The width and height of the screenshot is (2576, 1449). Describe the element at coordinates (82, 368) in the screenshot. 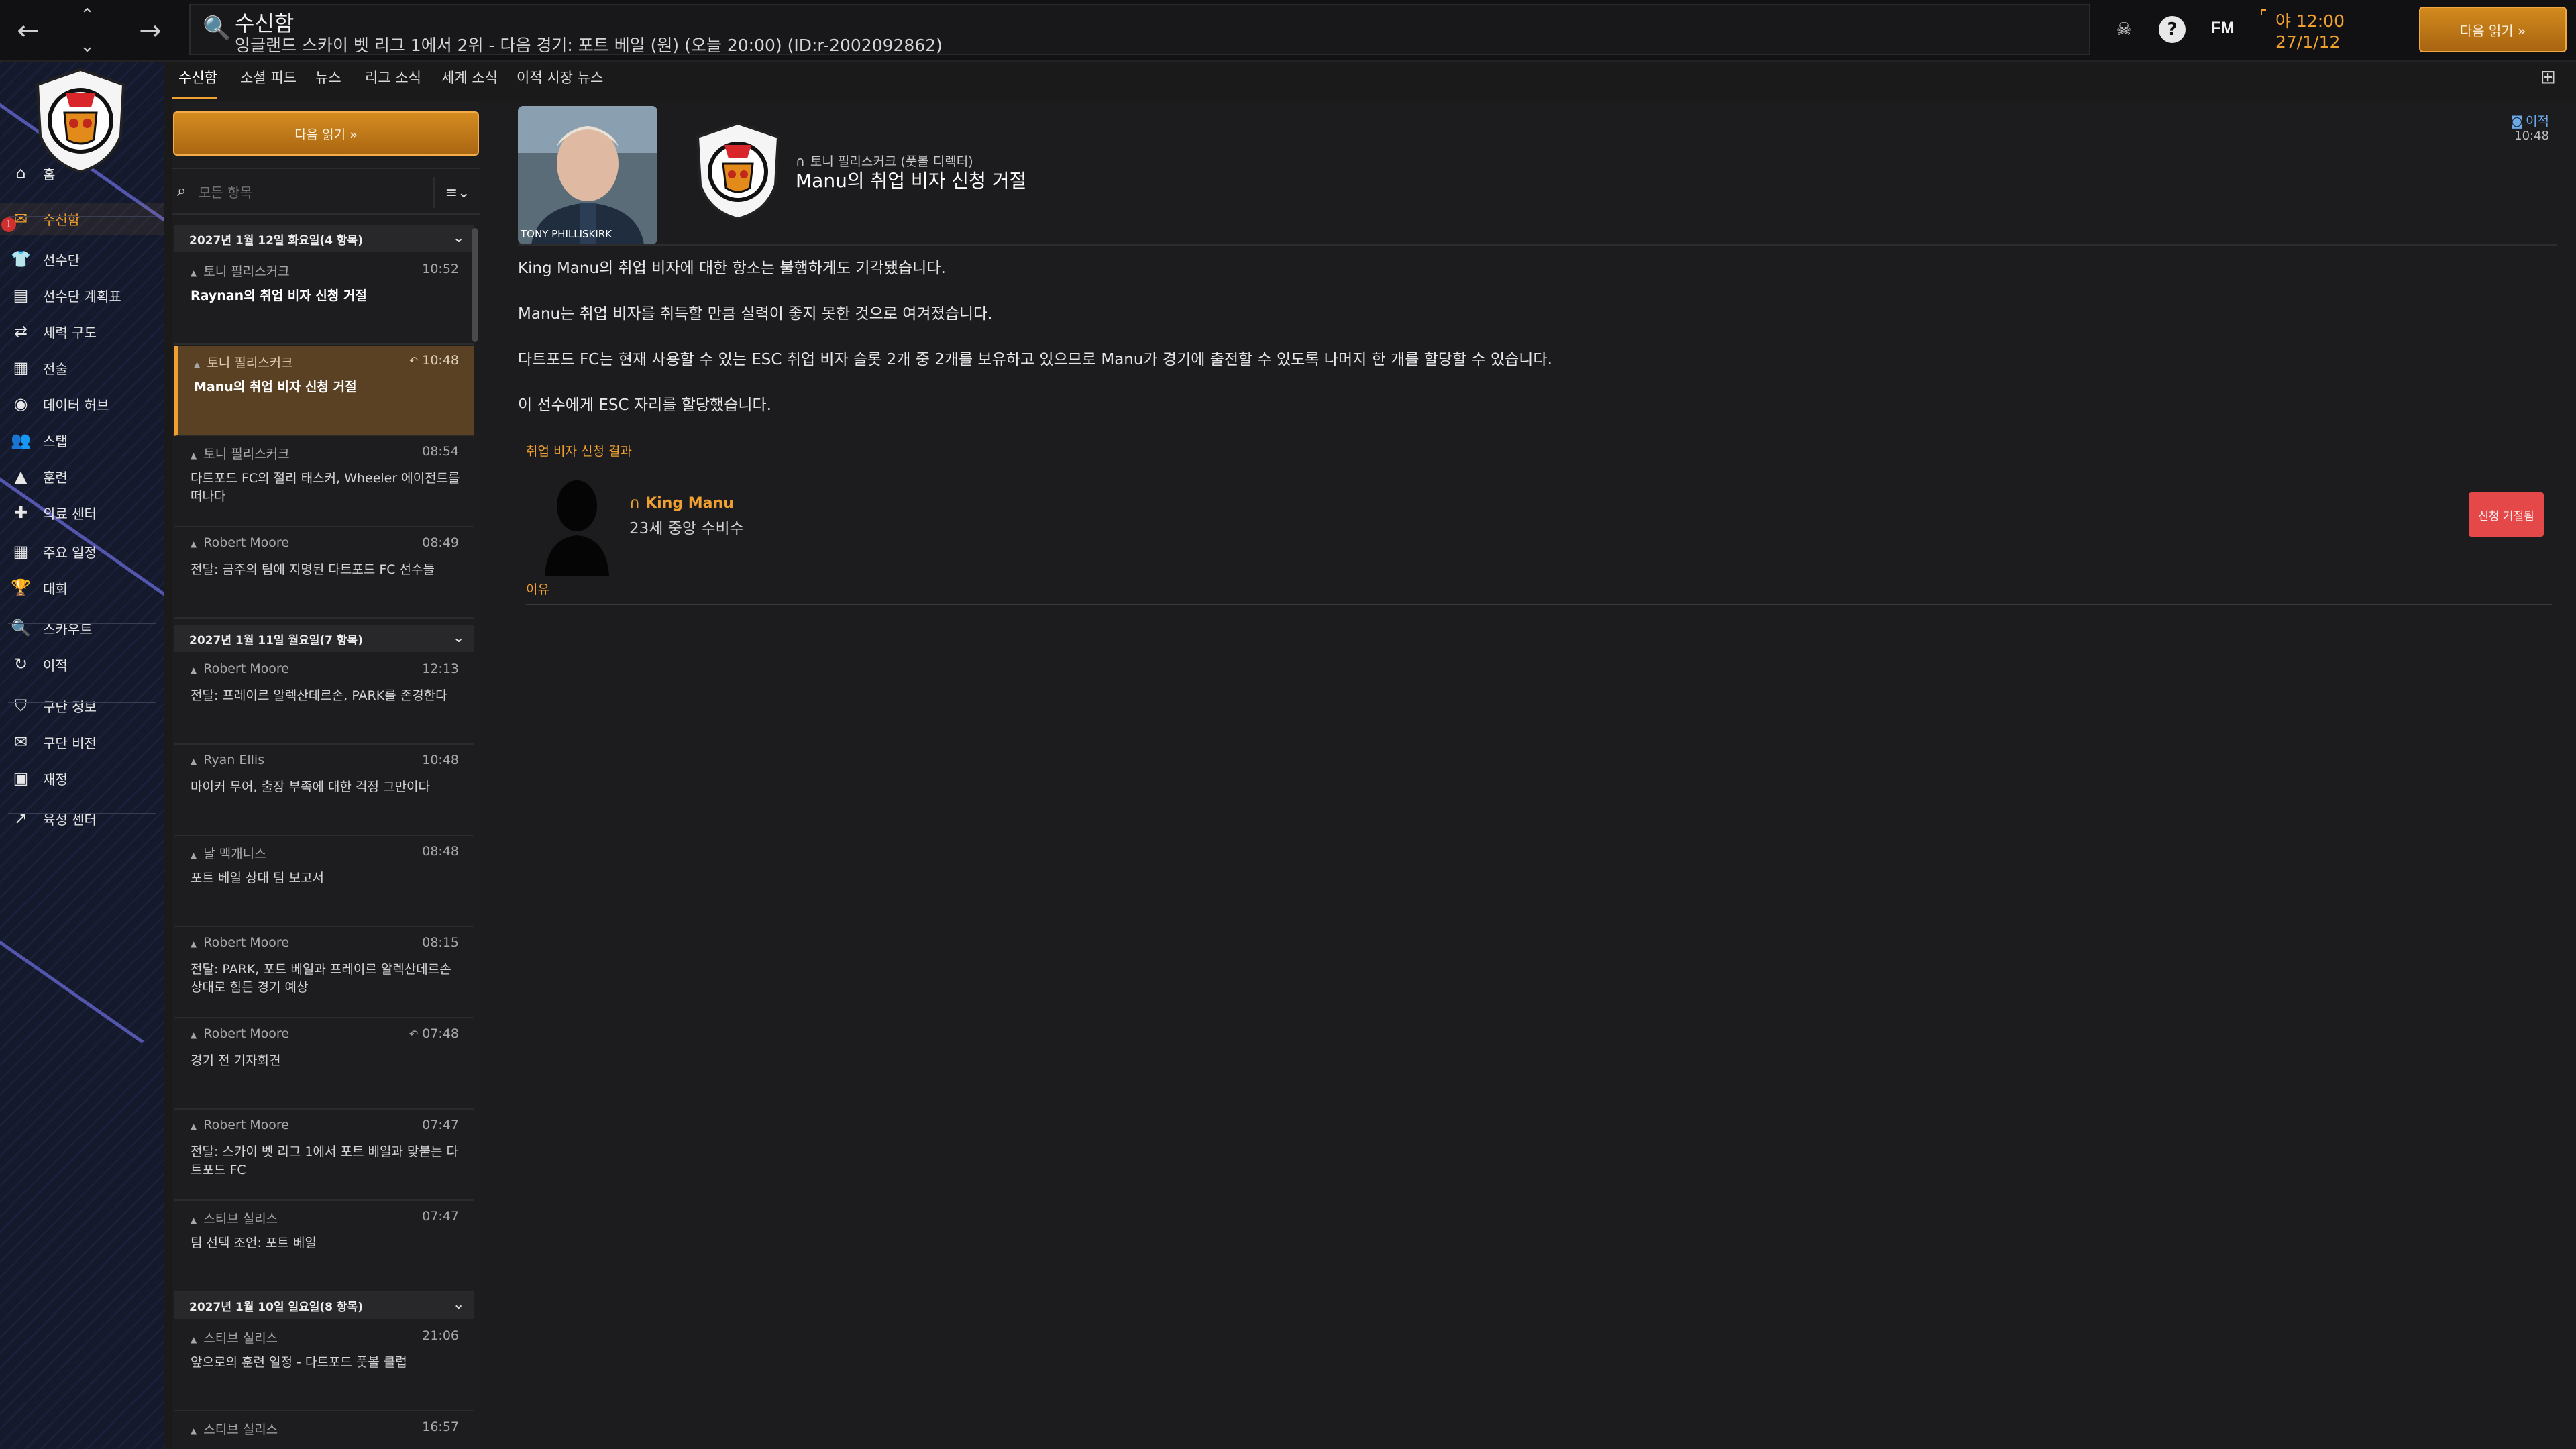

I see `sidebar-item-tactics: ▦ 전술` at that location.